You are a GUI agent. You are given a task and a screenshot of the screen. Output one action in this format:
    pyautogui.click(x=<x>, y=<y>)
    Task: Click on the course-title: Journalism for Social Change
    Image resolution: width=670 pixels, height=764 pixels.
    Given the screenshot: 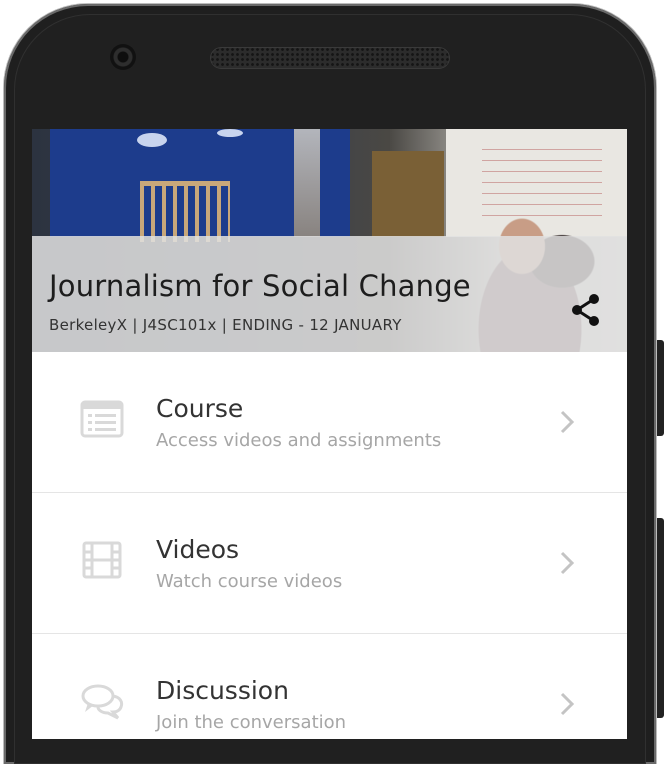 What is the action you would take?
    pyautogui.click(x=260, y=286)
    